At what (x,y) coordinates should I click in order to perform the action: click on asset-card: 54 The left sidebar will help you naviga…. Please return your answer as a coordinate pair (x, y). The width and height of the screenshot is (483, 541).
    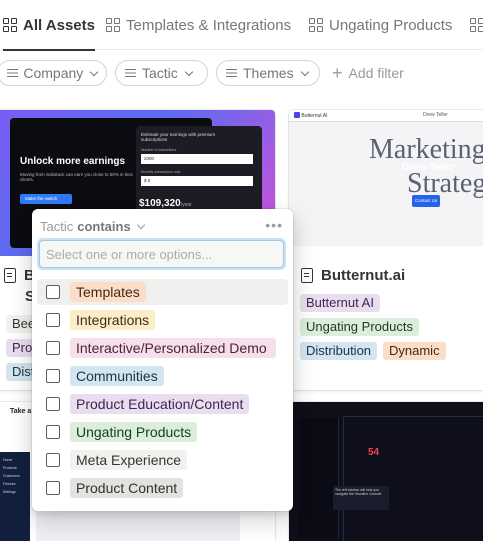
    Looking at the image, I should click on (386, 471).